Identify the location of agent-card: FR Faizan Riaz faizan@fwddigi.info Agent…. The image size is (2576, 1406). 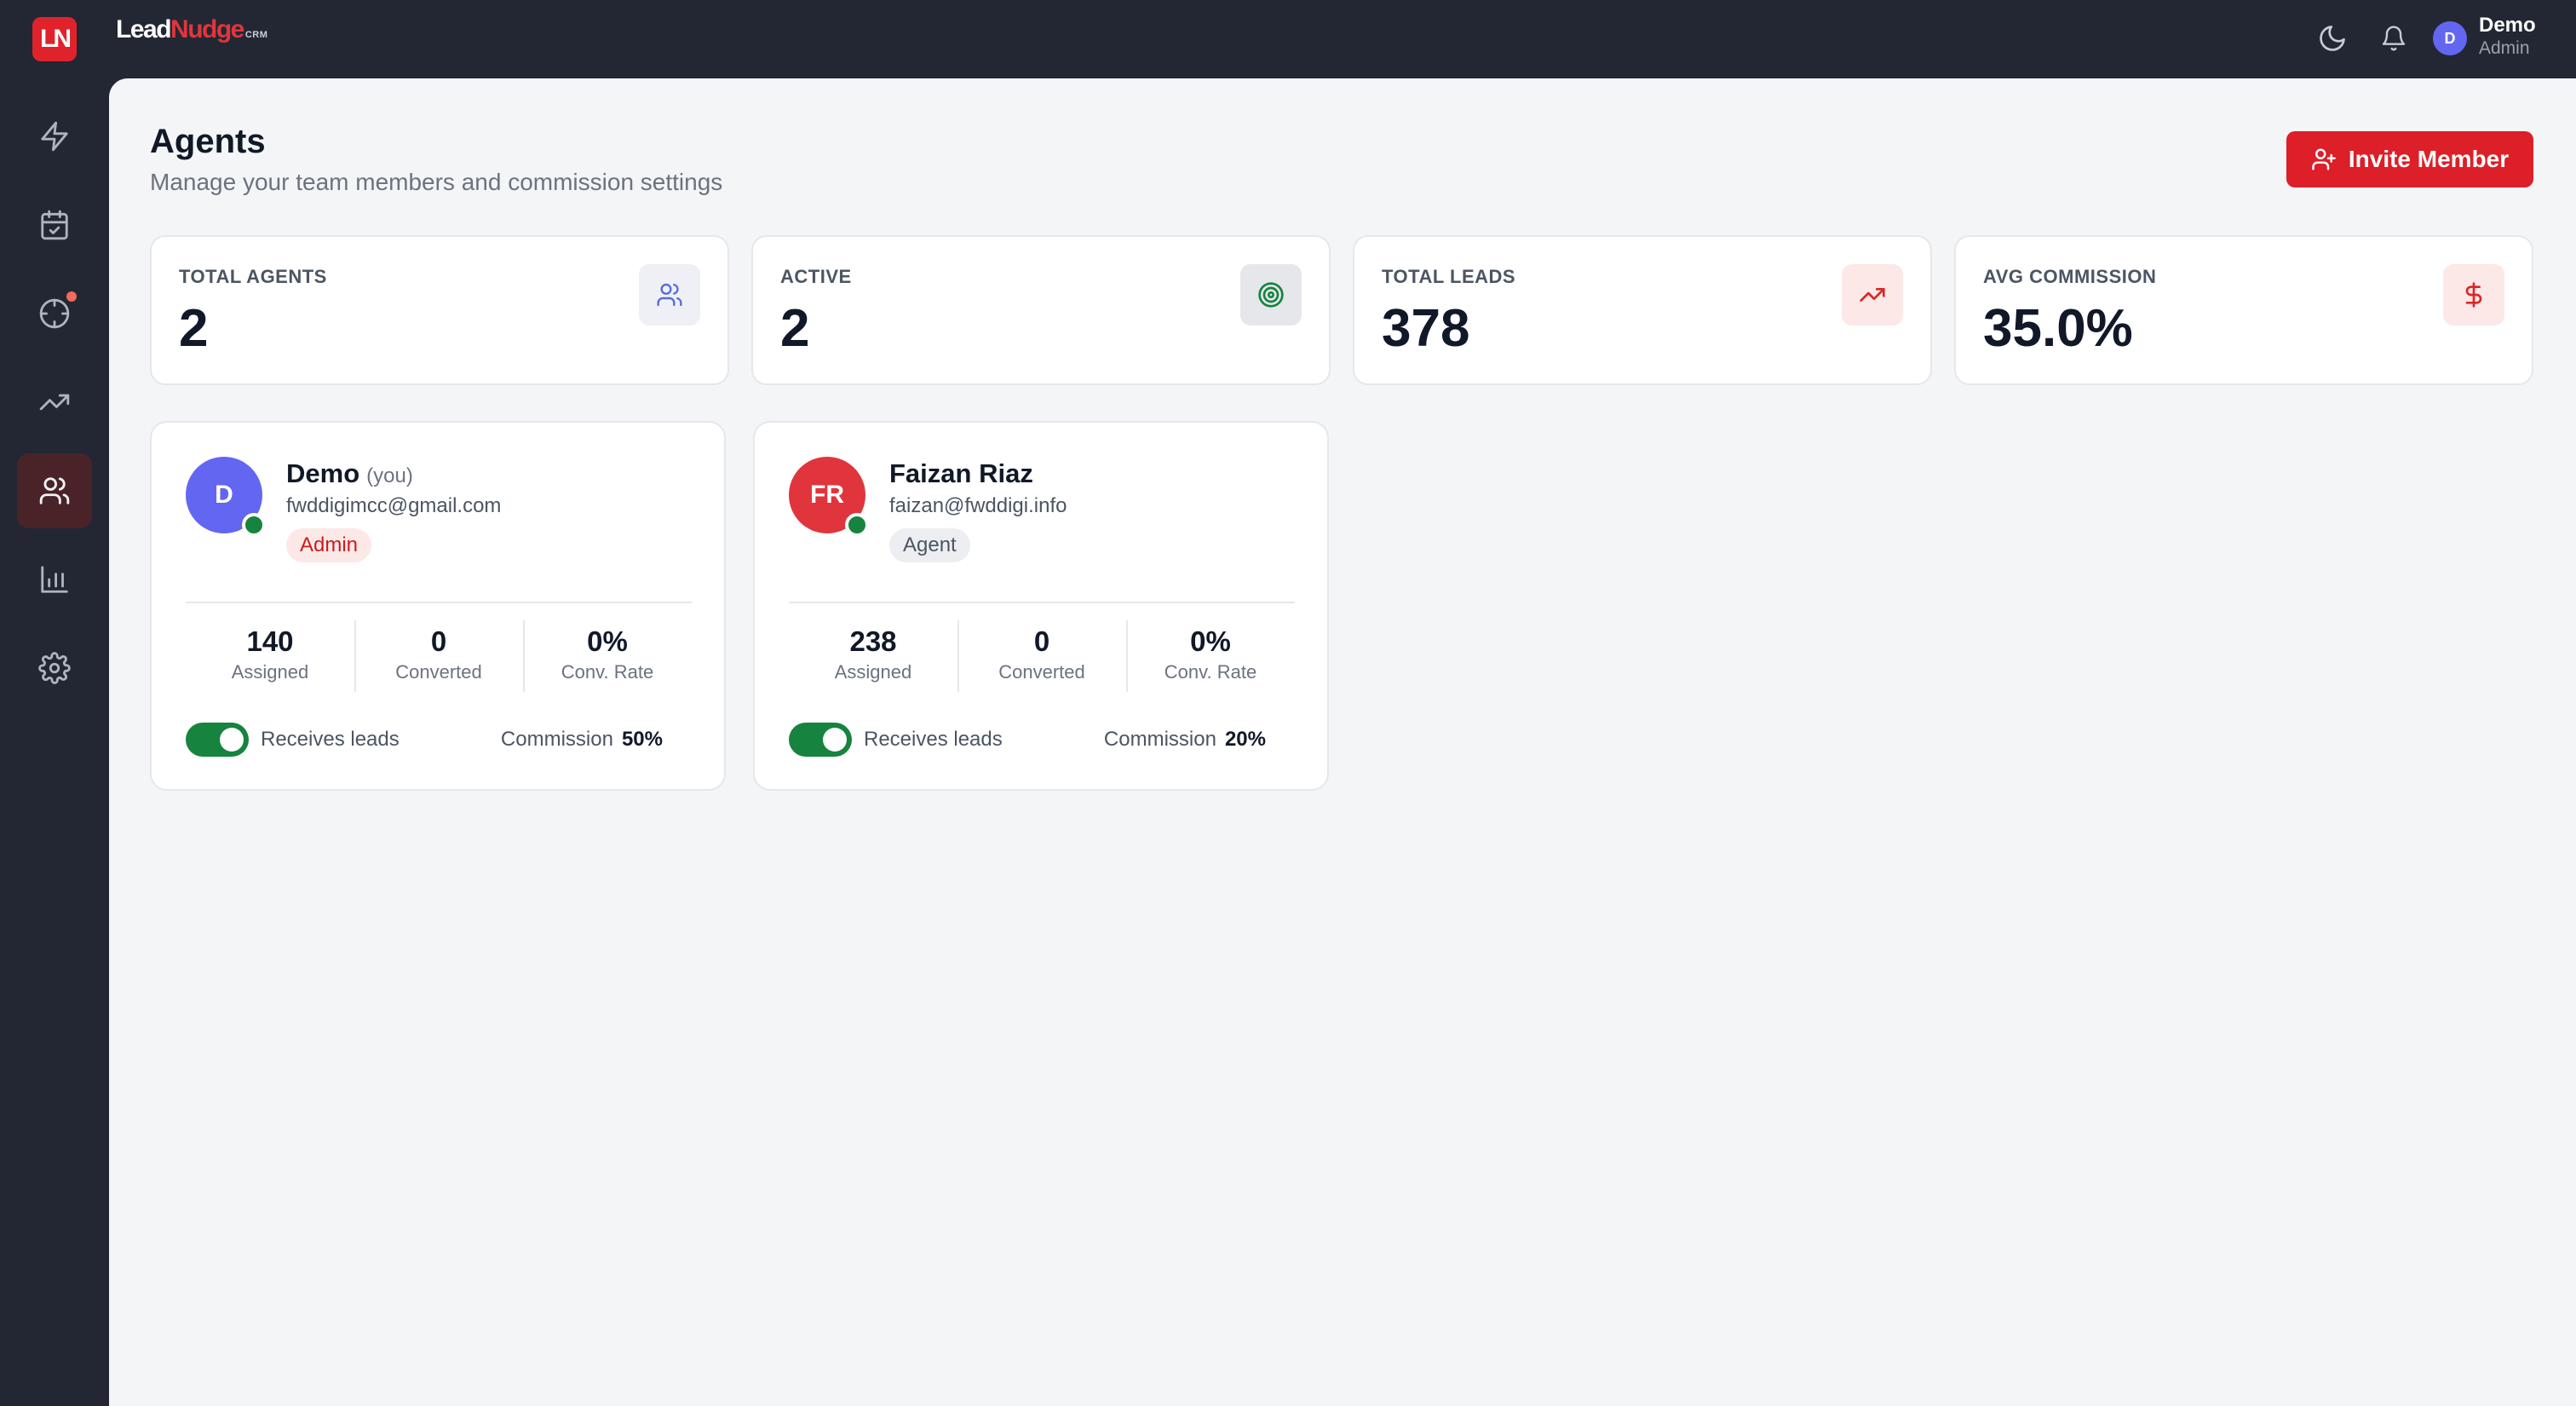
(1041, 606).